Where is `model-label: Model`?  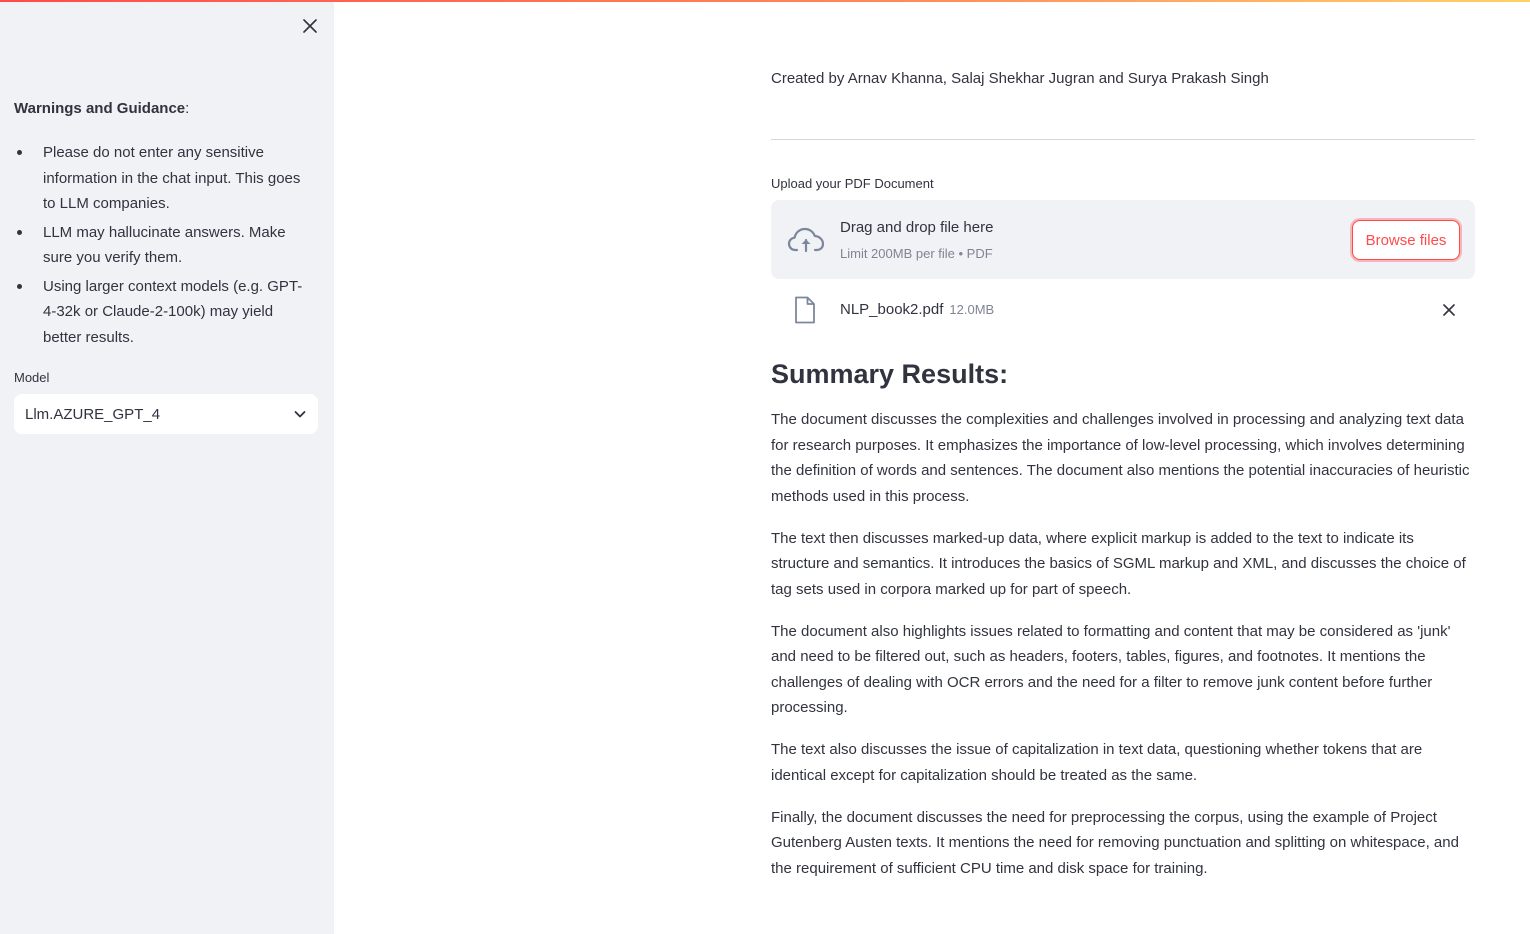 model-label: Model is located at coordinates (32, 377).